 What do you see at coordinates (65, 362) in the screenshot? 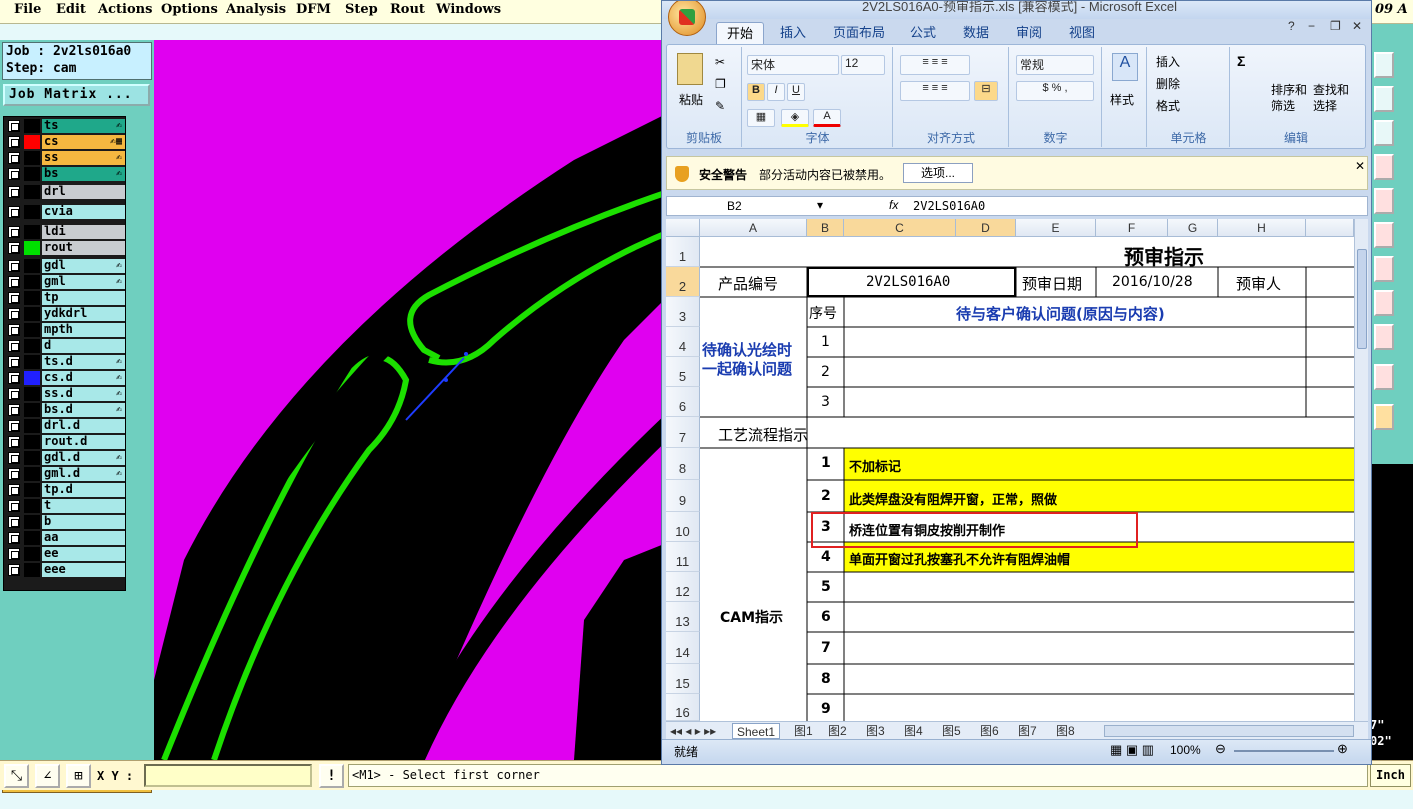
I see `layer-row-ts.d: ts.d ✍` at bounding box center [65, 362].